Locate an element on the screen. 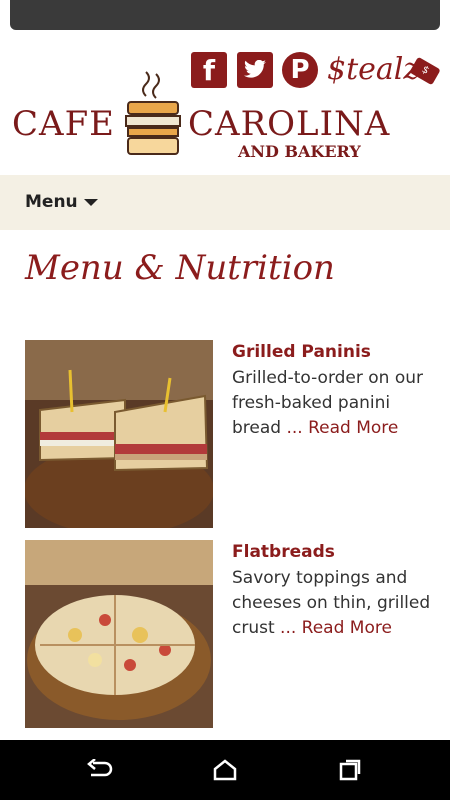  panini-image is located at coordinates (119, 434).